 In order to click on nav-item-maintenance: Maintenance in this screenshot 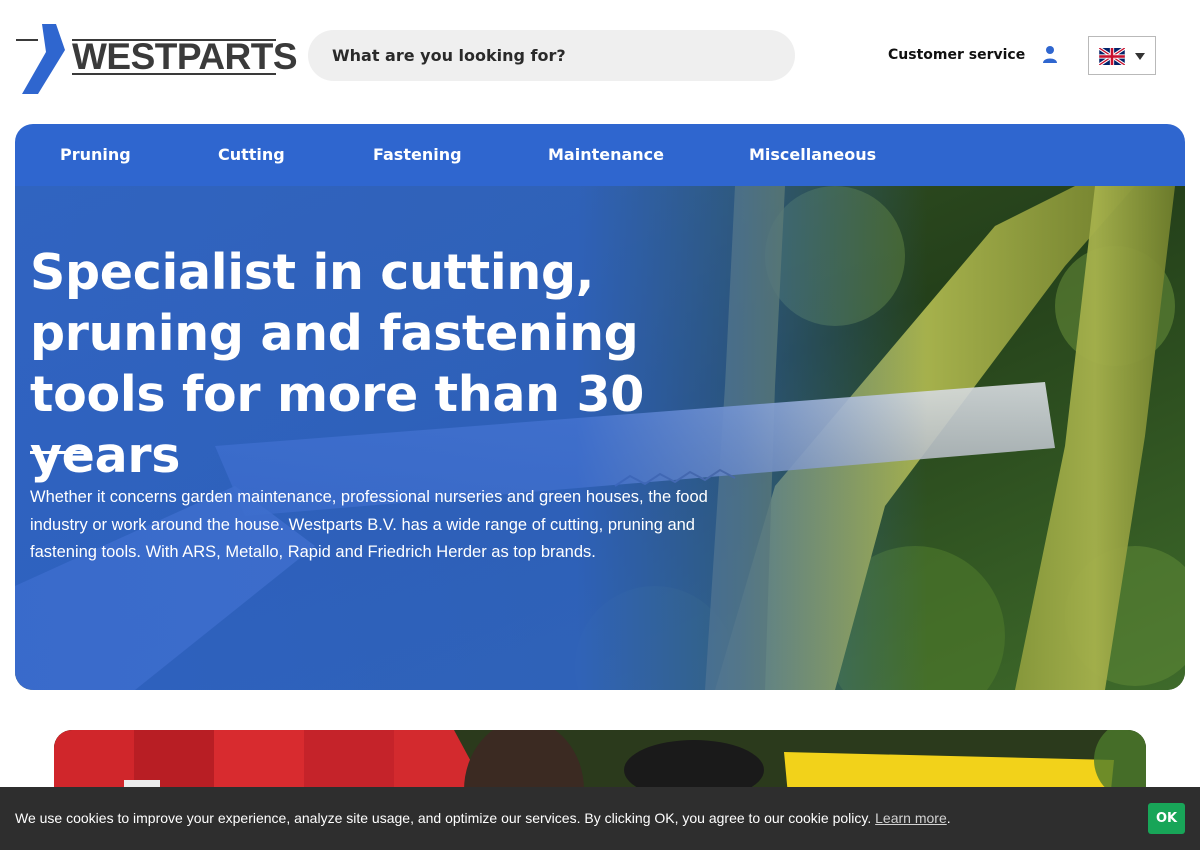, I will do `click(606, 155)`.